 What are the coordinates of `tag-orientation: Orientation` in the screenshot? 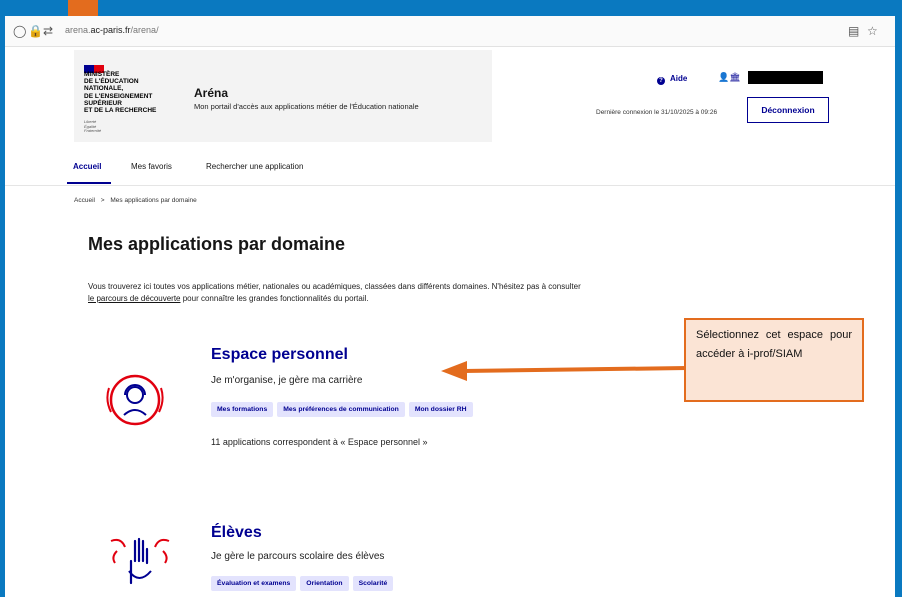 It's located at (324, 583).